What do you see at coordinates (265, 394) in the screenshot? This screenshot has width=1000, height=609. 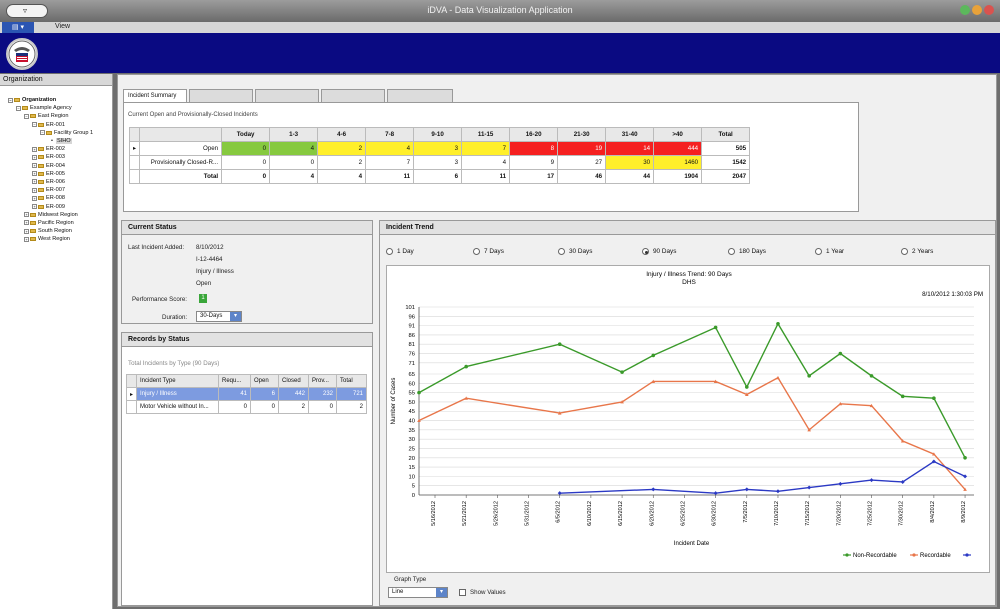 I see `records-cell: 6` at bounding box center [265, 394].